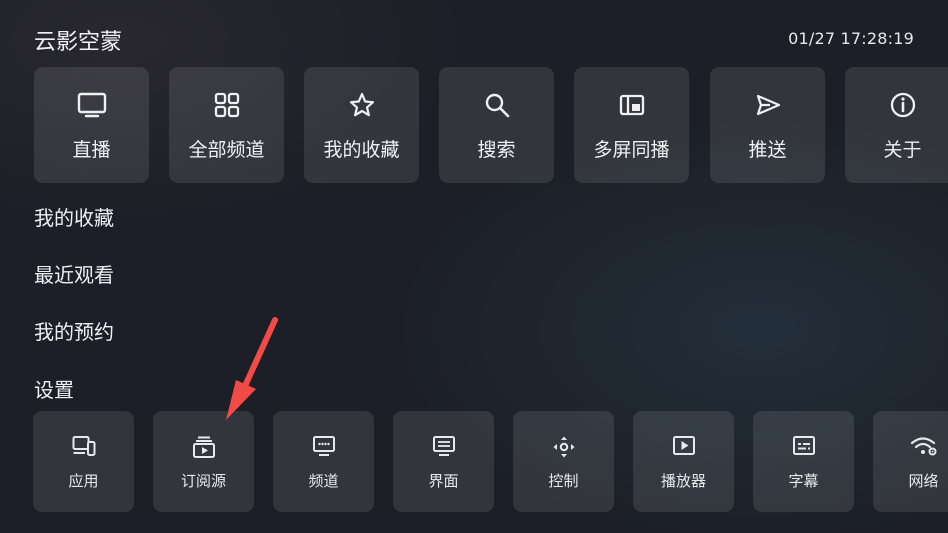 This screenshot has height=533, width=948. Describe the element at coordinates (226, 125) in the screenshot. I see `main-tile-all-channels: 全部频道` at that location.